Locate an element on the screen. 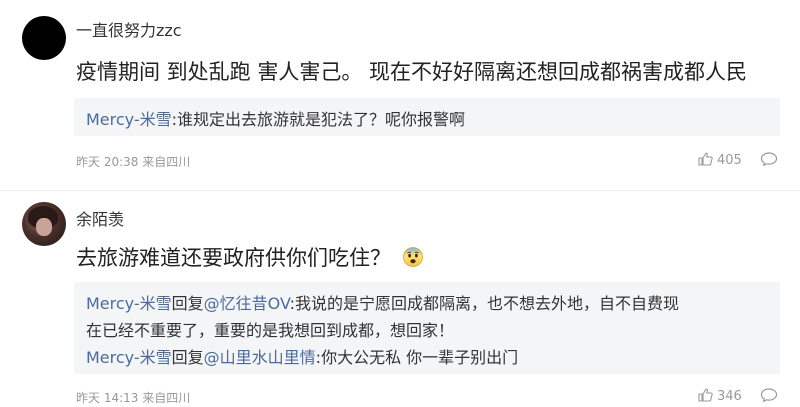 Image resolution: width=800 pixels, height=407 pixels. comment-username: 余陌羡 is located at coordinates (100, 218).